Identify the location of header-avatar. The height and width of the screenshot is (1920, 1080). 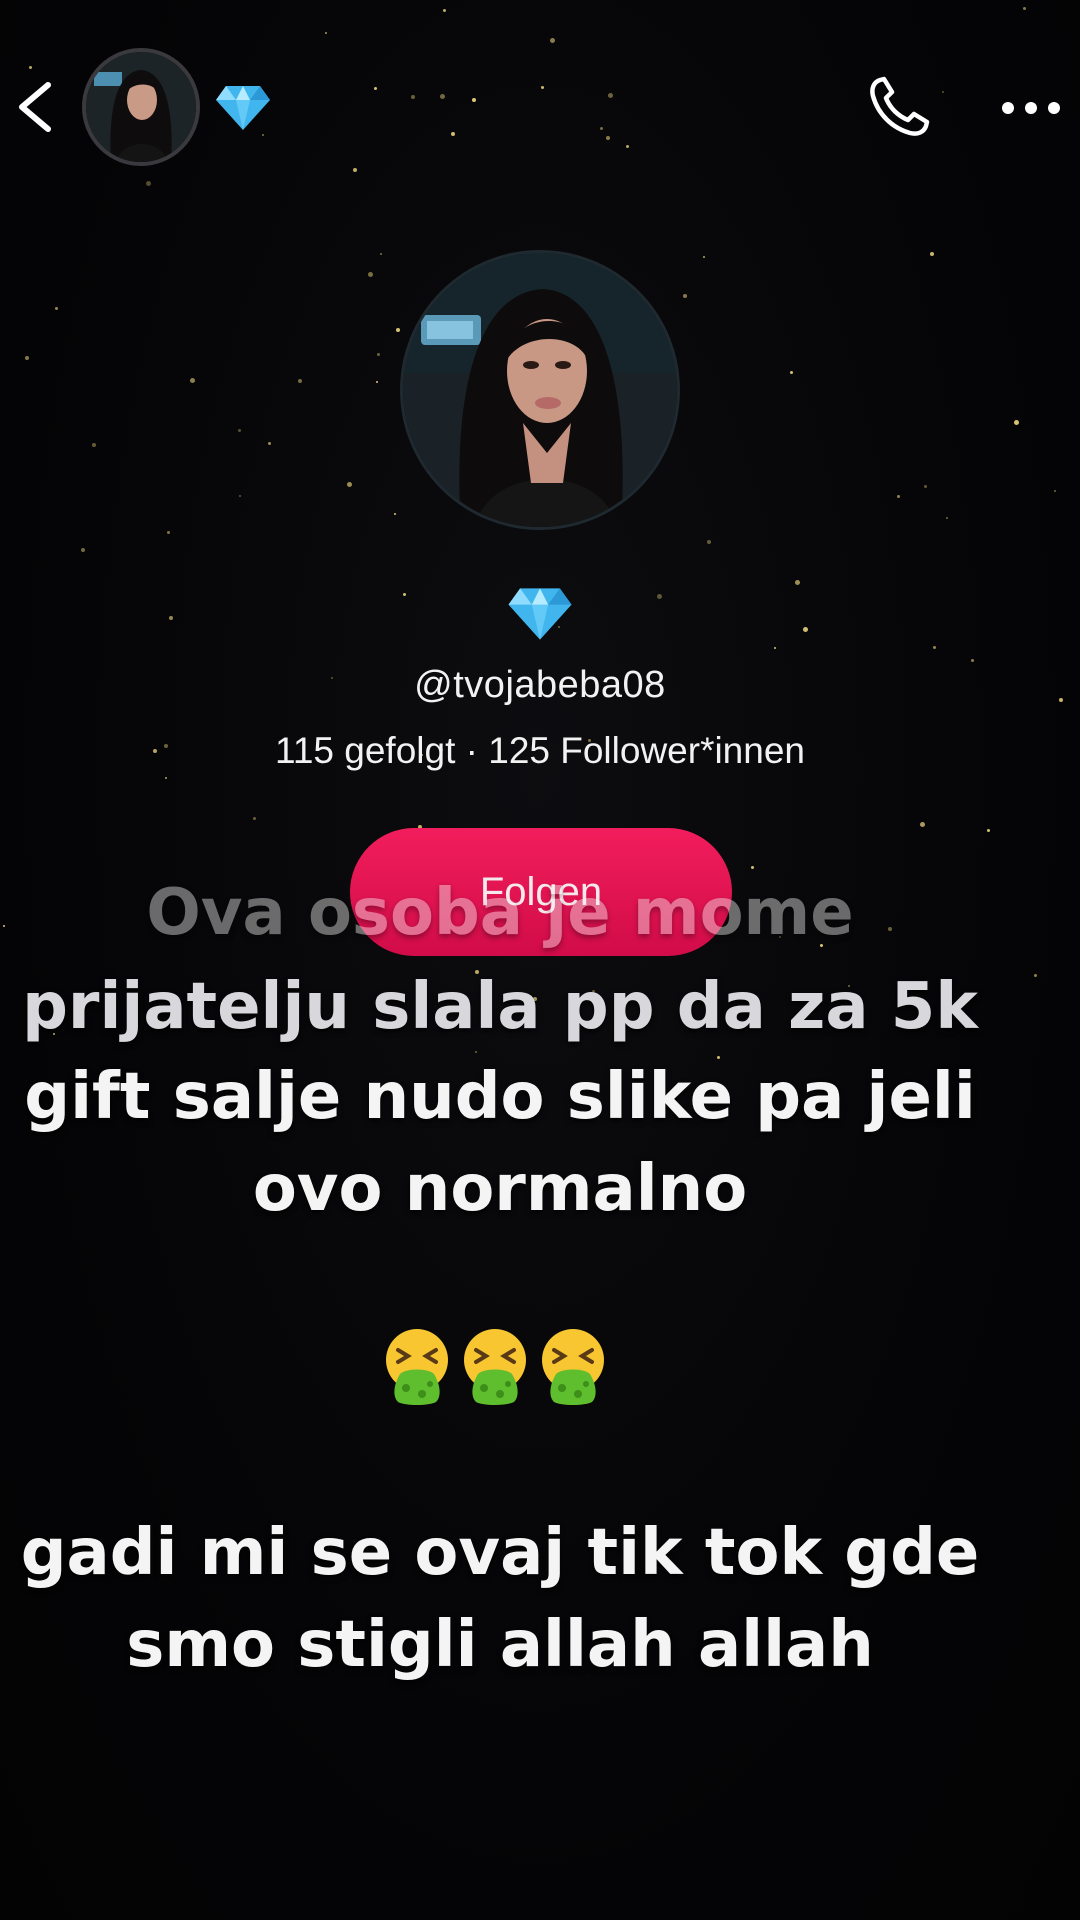
(141, 107).